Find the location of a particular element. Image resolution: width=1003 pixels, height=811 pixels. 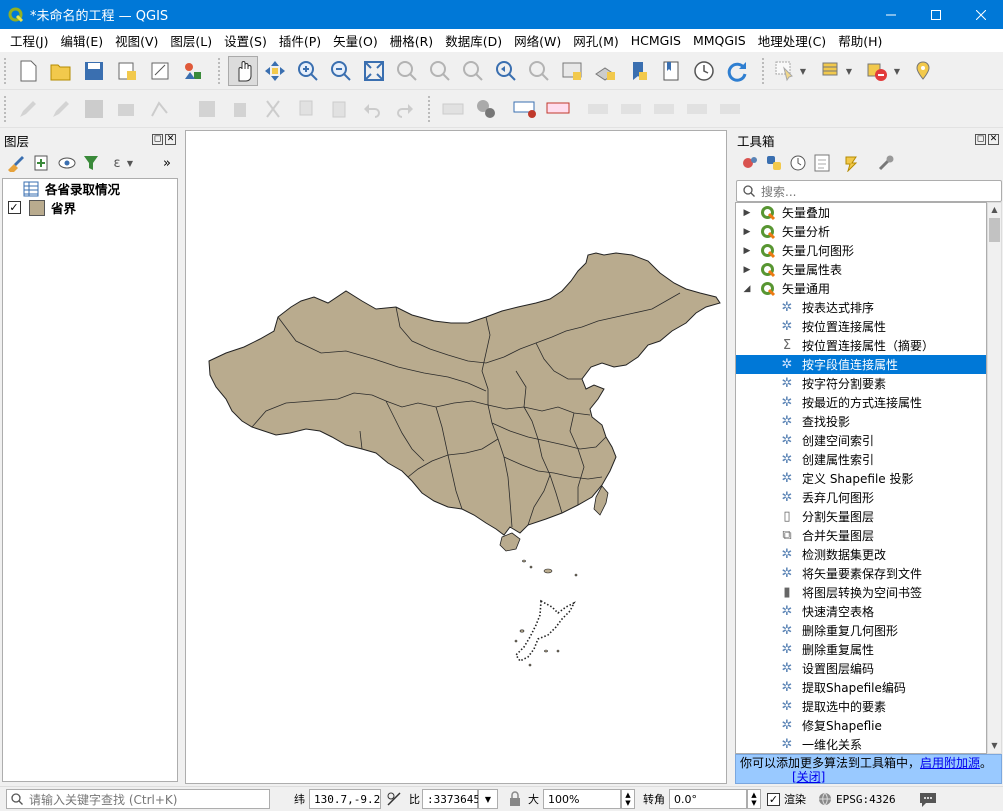

menu-item: 网络(W) is located at coordinates (537, 40).